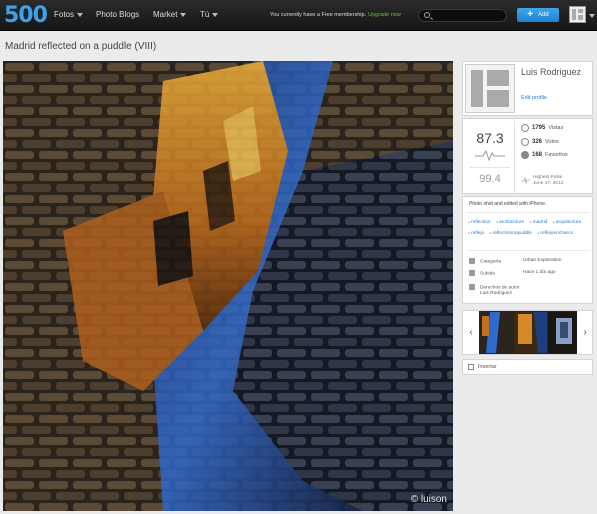  Describe the element at coordinates (525, 128) in the screenshot. I see `eye-icon` at that location.